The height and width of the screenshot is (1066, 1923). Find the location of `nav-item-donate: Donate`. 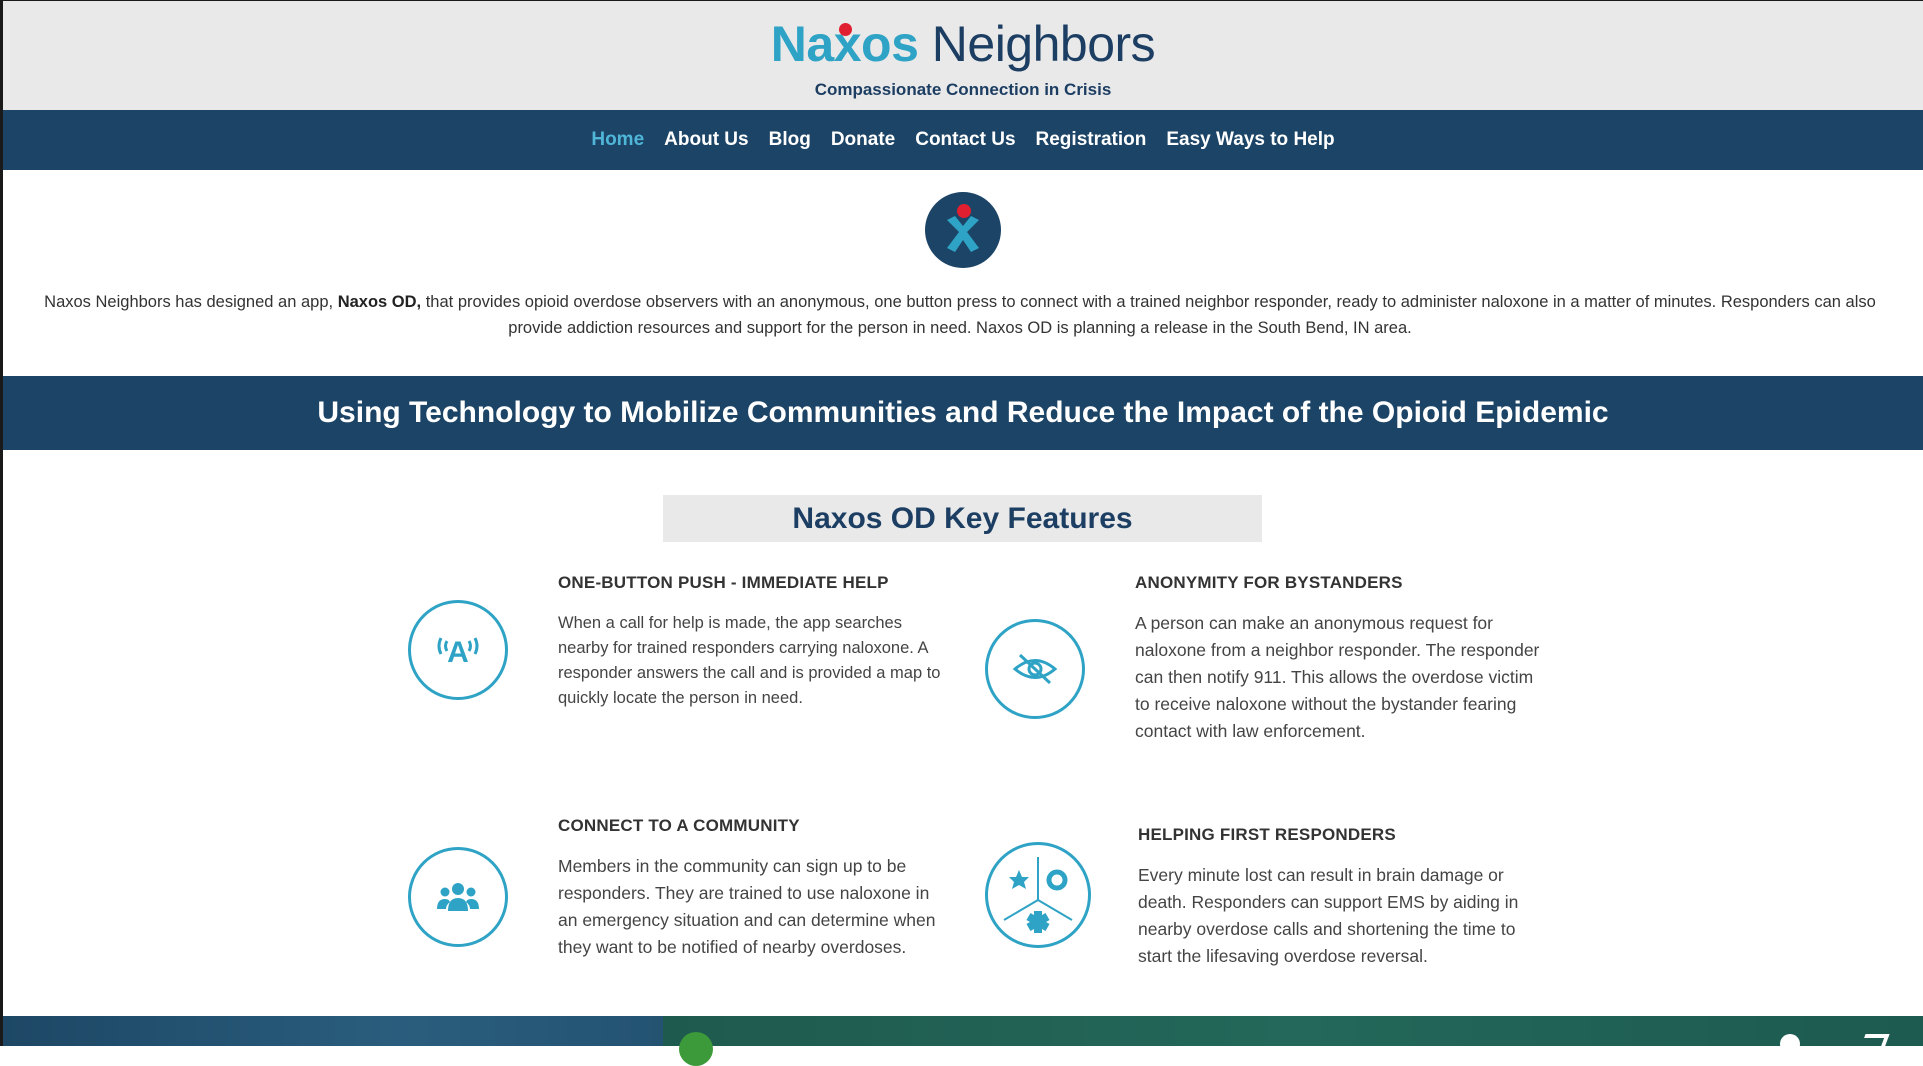

nav-item-donate: Donate is located at coordinates (863, 140).